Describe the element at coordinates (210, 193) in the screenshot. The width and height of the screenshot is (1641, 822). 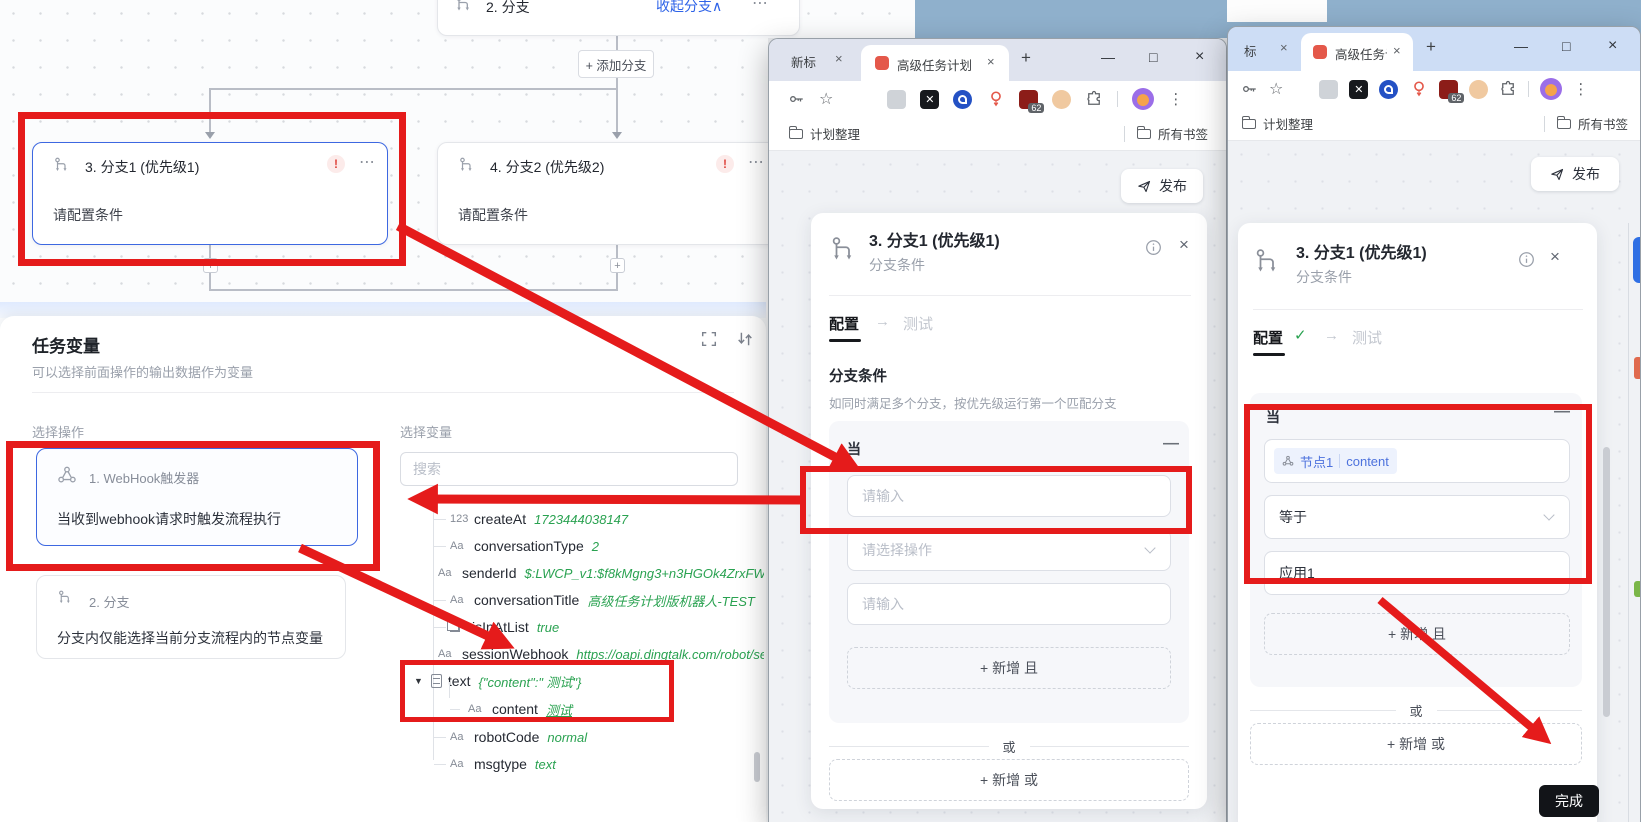
I see `node-branch-3: 3. 分支1 (优先级1) ! ⋯ 请配置条件` at that location.